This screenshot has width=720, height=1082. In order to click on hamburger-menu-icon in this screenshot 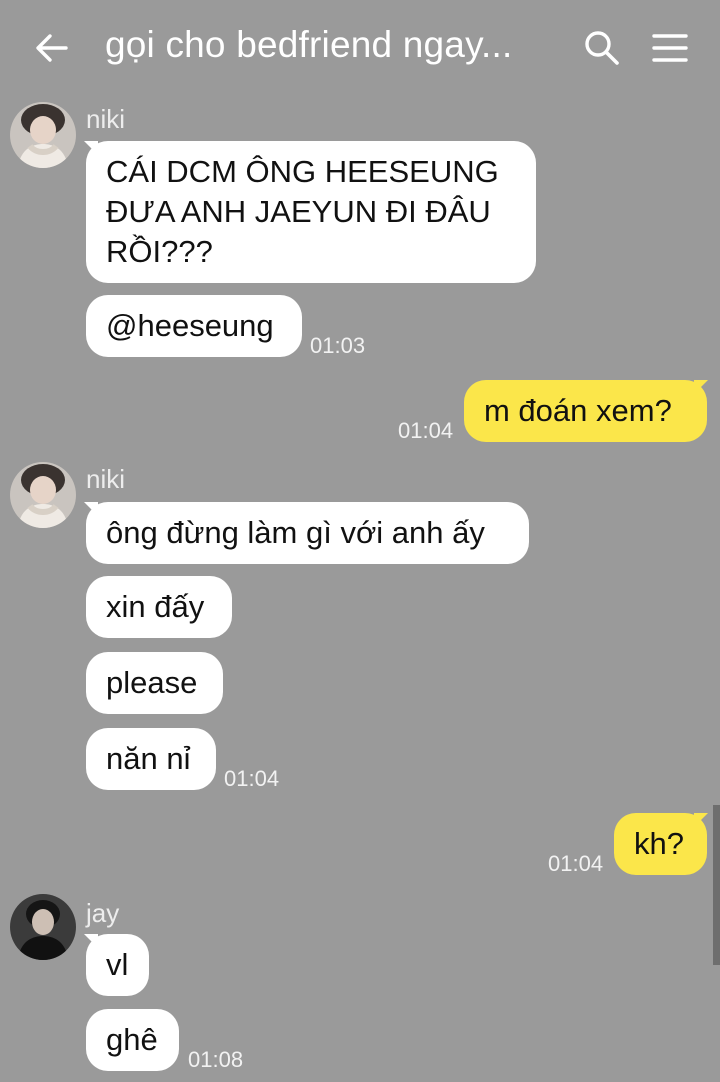, I will do `click(670, 48)`.